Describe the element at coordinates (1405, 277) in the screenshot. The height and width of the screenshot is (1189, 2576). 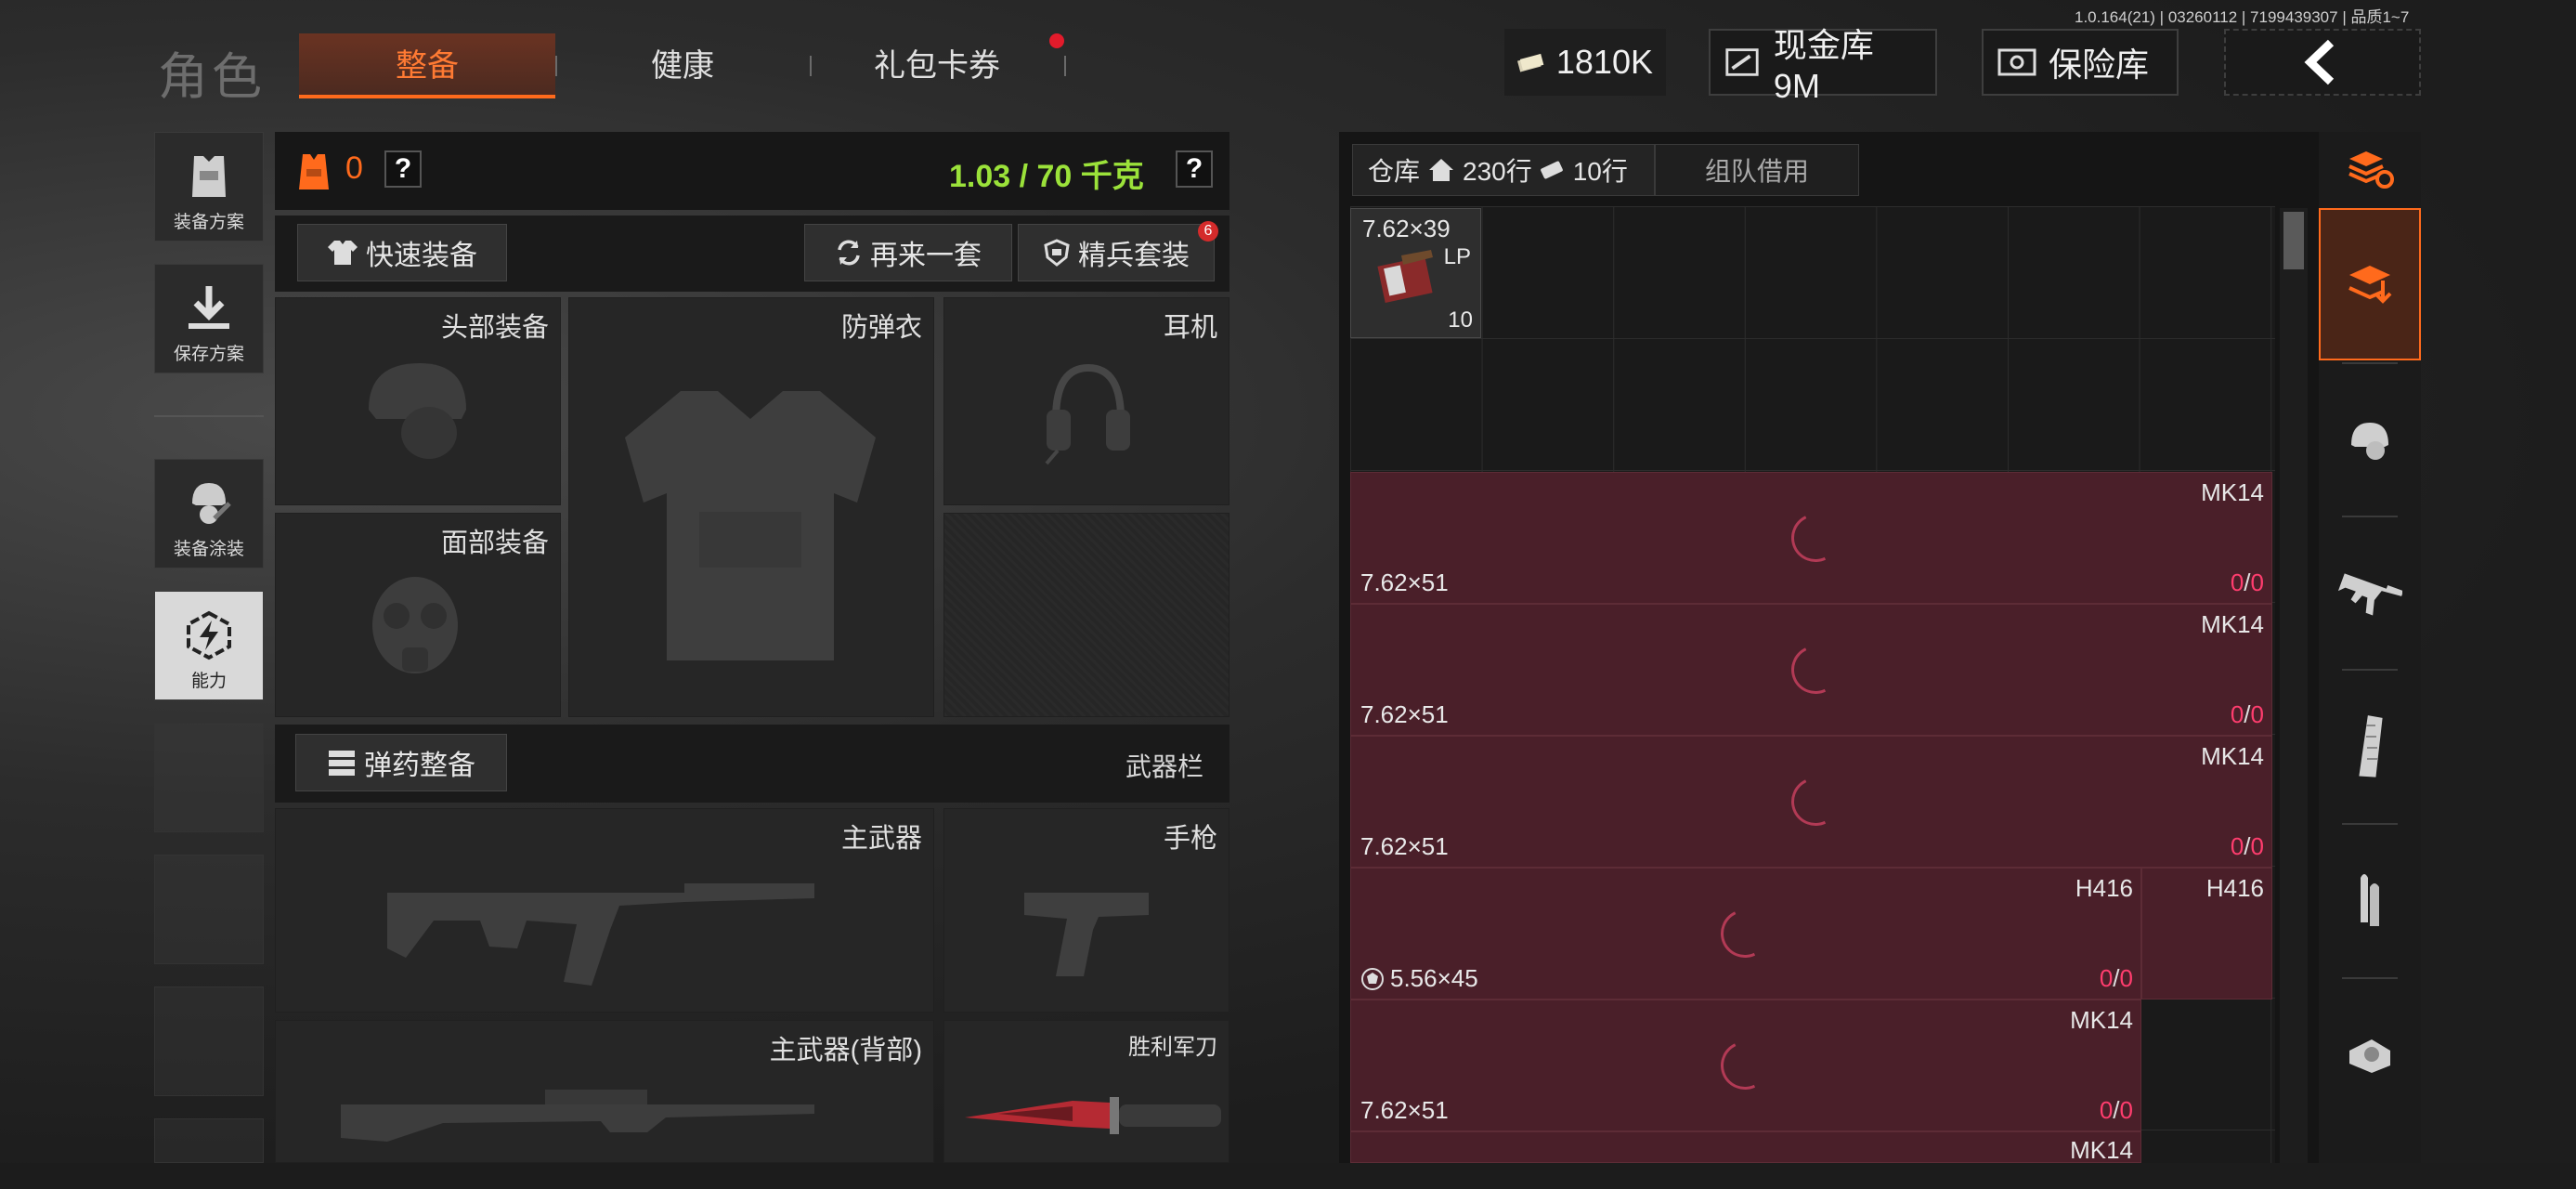
I see `ammo-box-icon` at that location.